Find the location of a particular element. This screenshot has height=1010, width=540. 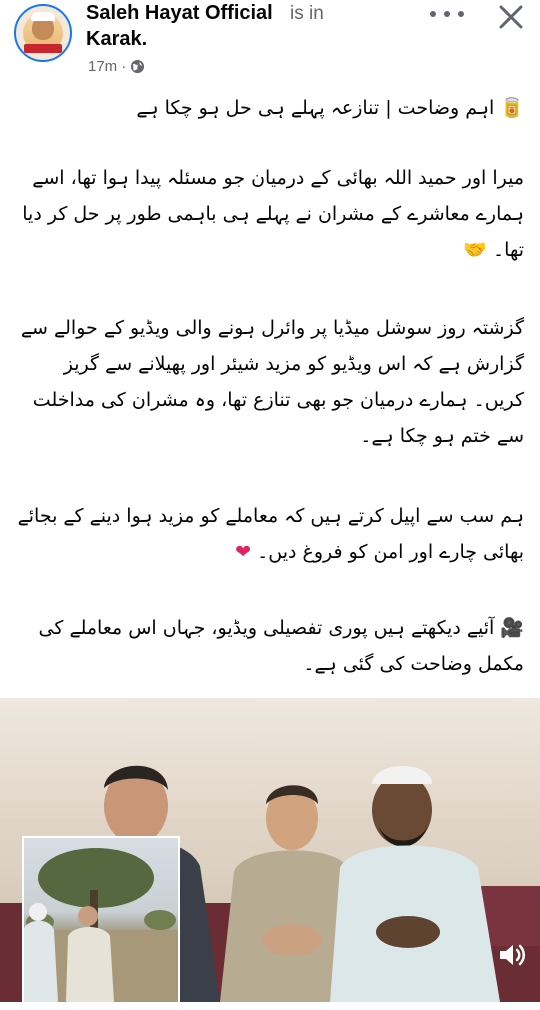

avatar-banner is located at coordinates (43, 48).